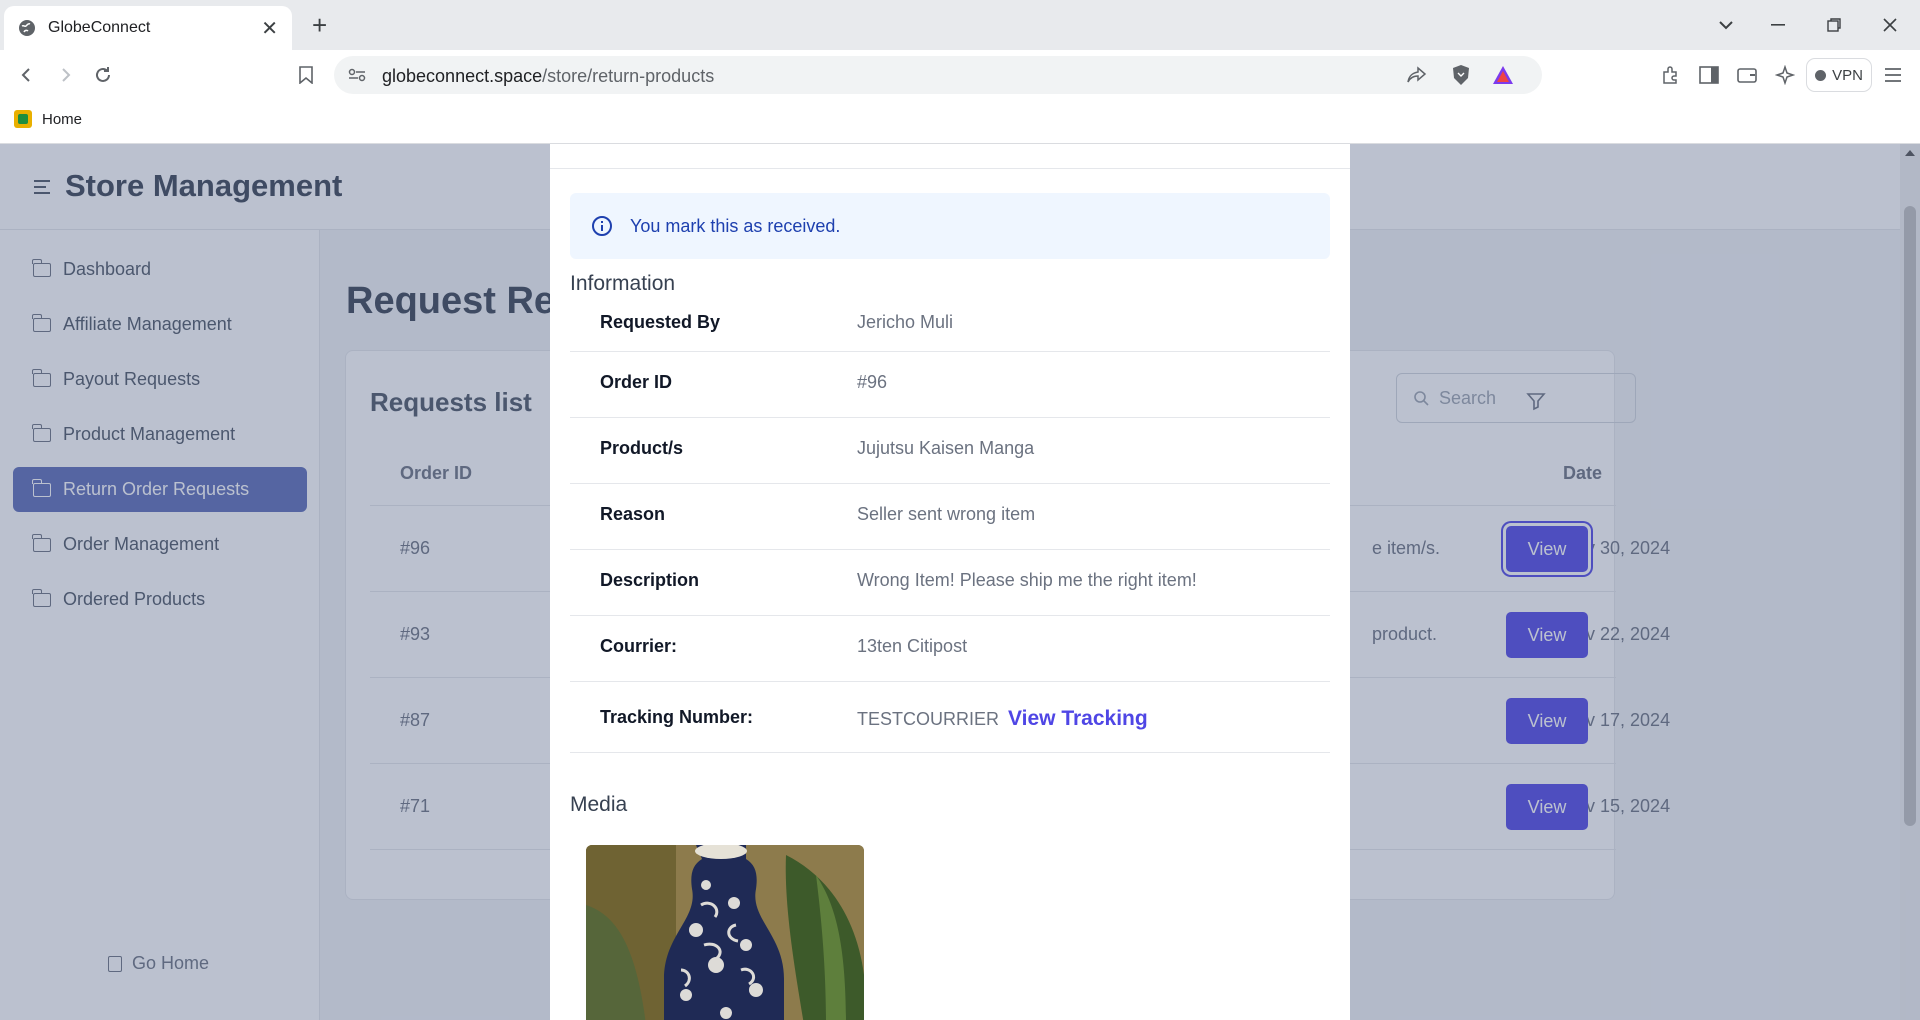 The width and height of the screenshot is (1920, 1020). Describe the element at coordinates (23, 119) in the screenshot. I see `home-bookmark-icon` at that location.